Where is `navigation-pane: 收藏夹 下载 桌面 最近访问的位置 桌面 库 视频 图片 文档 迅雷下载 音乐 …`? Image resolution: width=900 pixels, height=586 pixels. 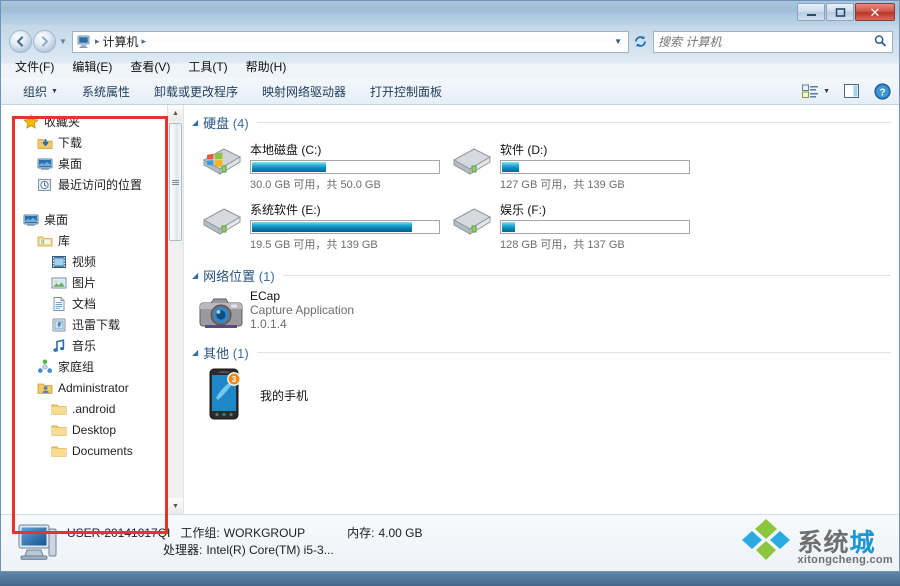
navigation-pane: 收藏夹 下载 桌面 最近访问的位置 桌面 库 视频 图片 文档 迅雷下载 音乐 … is located at coordinates (92, 309).